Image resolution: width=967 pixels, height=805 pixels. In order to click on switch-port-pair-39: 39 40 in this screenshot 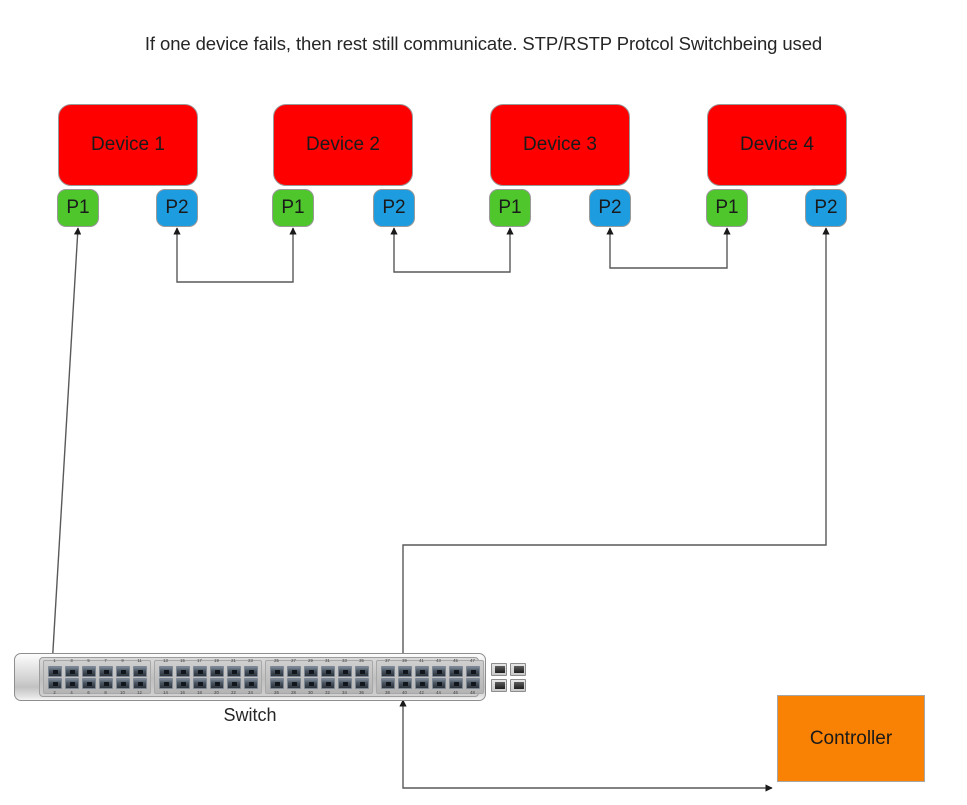, I will do `click(404, 676)`.